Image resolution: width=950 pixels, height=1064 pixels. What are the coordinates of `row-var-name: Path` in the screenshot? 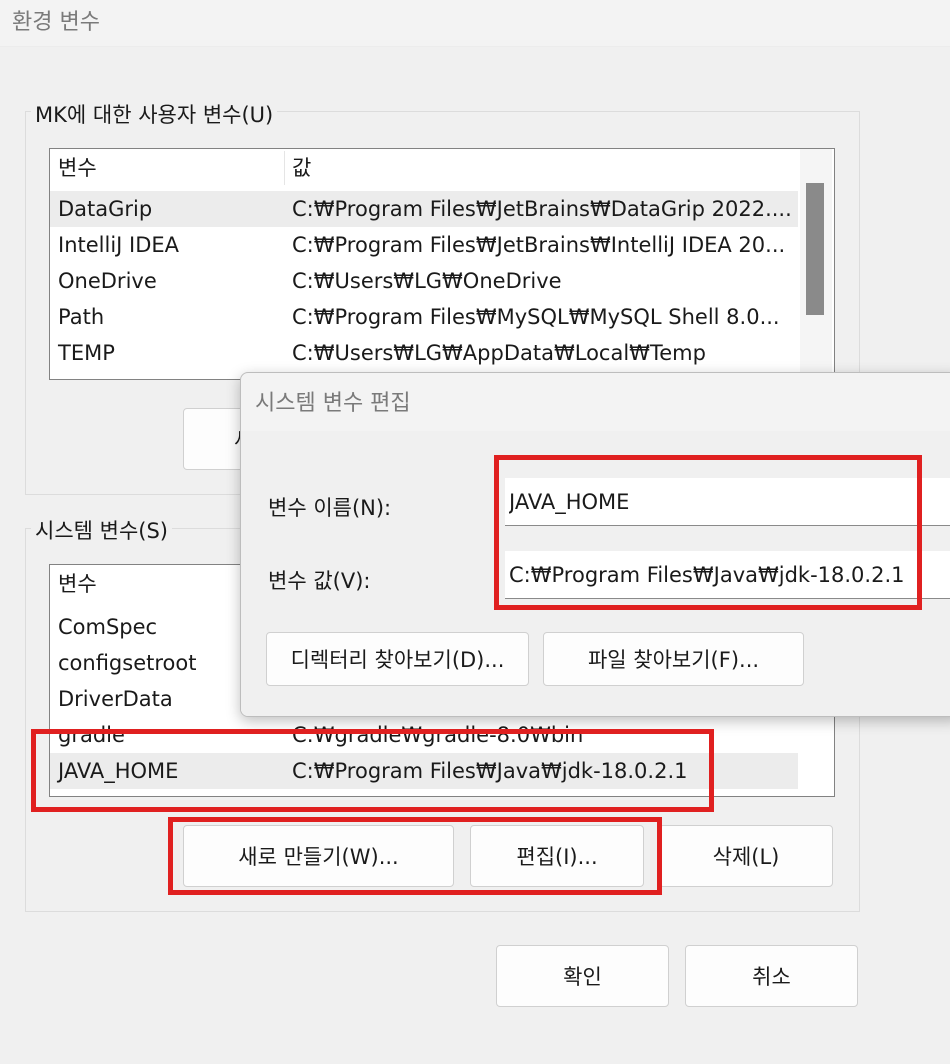 It's located at (81, 317).